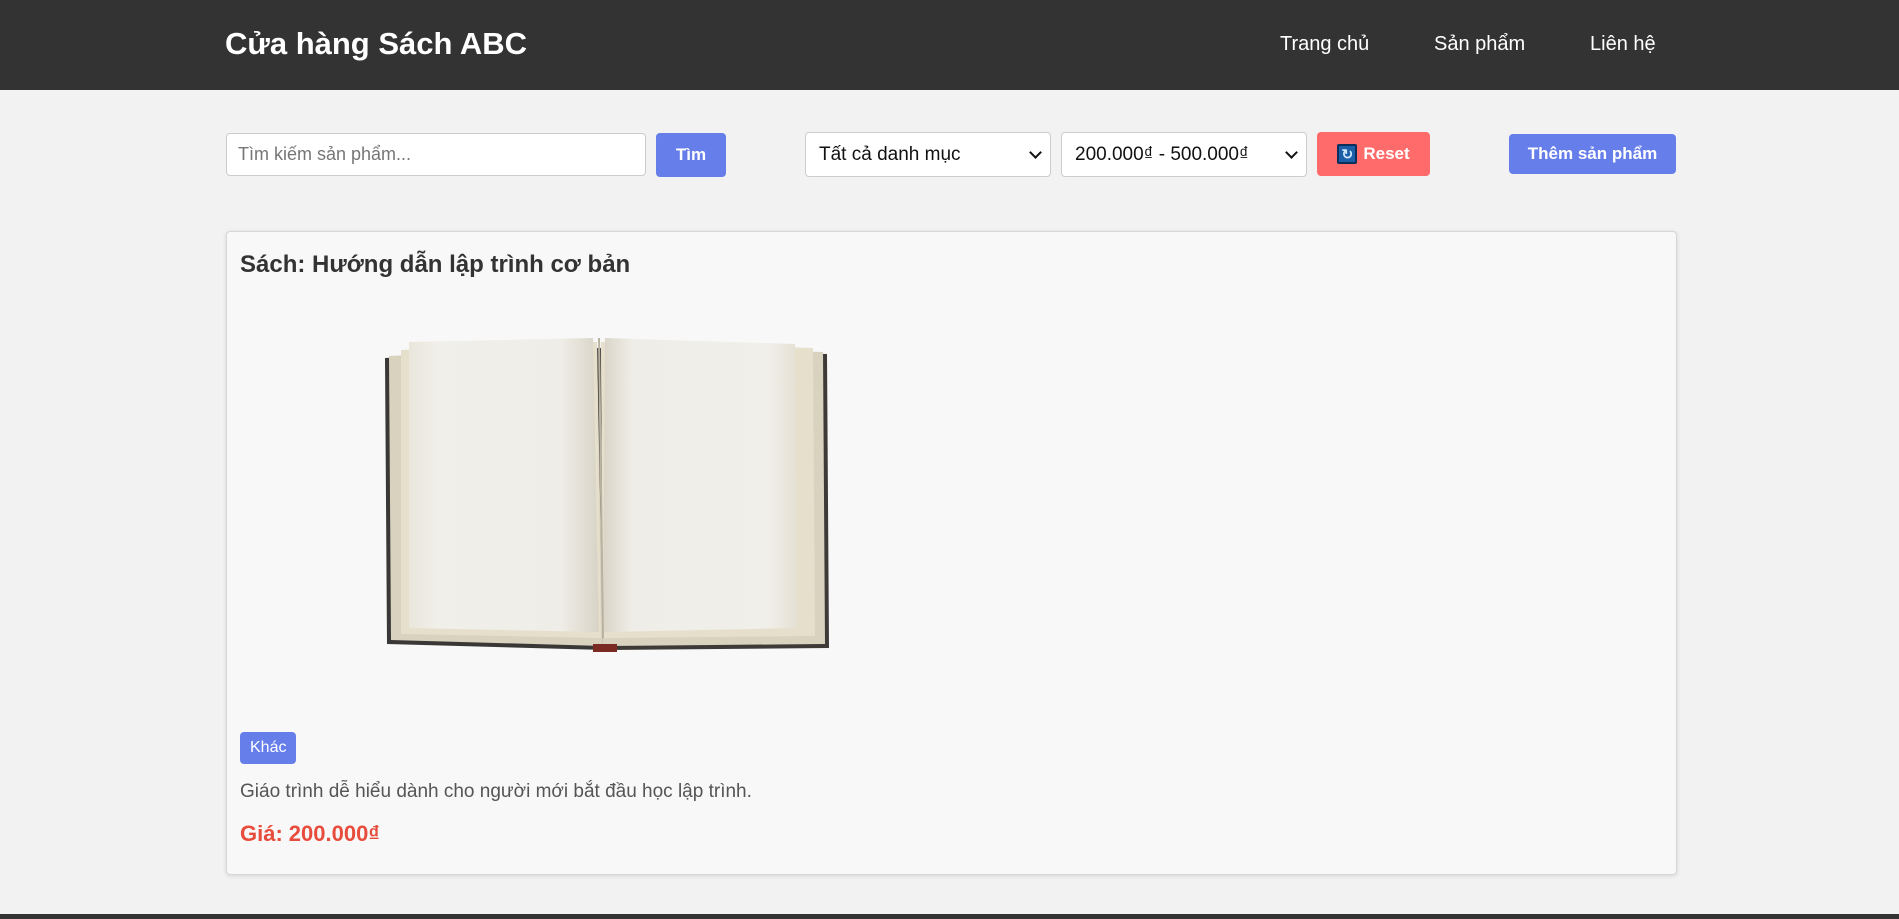  I want to click on search-button: Tìm, so click(691, 155).